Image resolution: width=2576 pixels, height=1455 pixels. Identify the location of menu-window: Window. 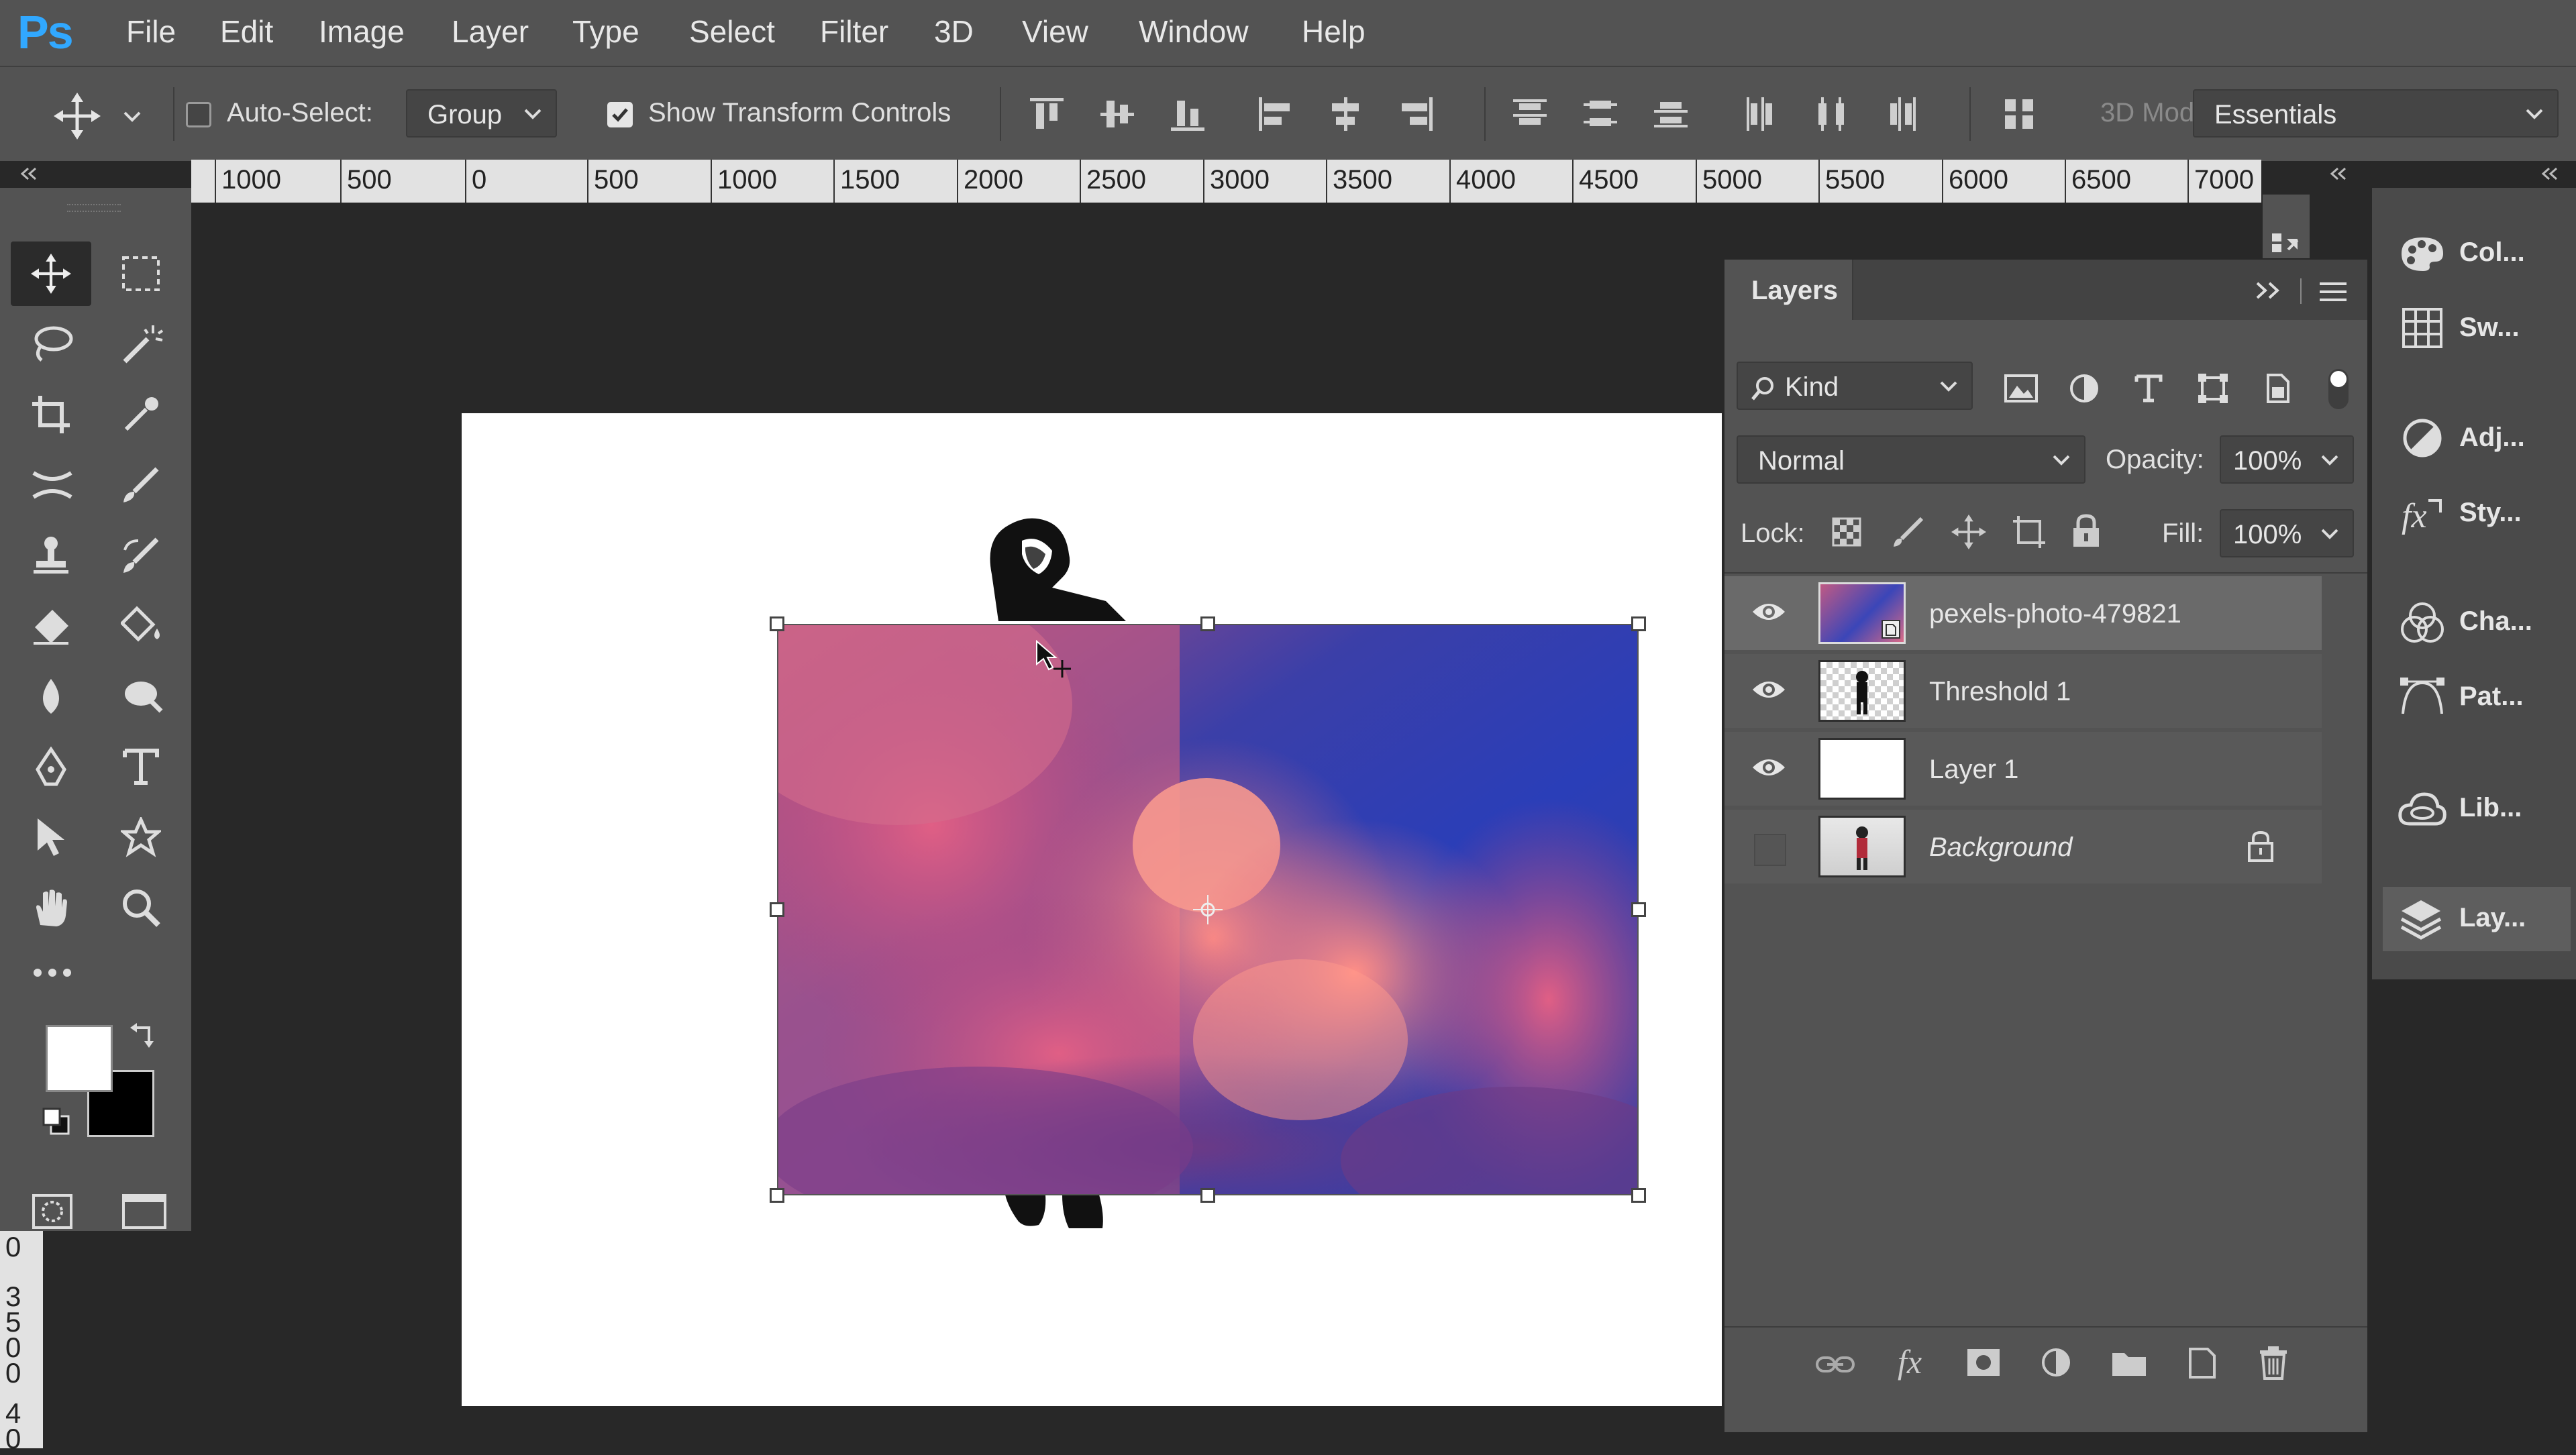
(1194, 31).